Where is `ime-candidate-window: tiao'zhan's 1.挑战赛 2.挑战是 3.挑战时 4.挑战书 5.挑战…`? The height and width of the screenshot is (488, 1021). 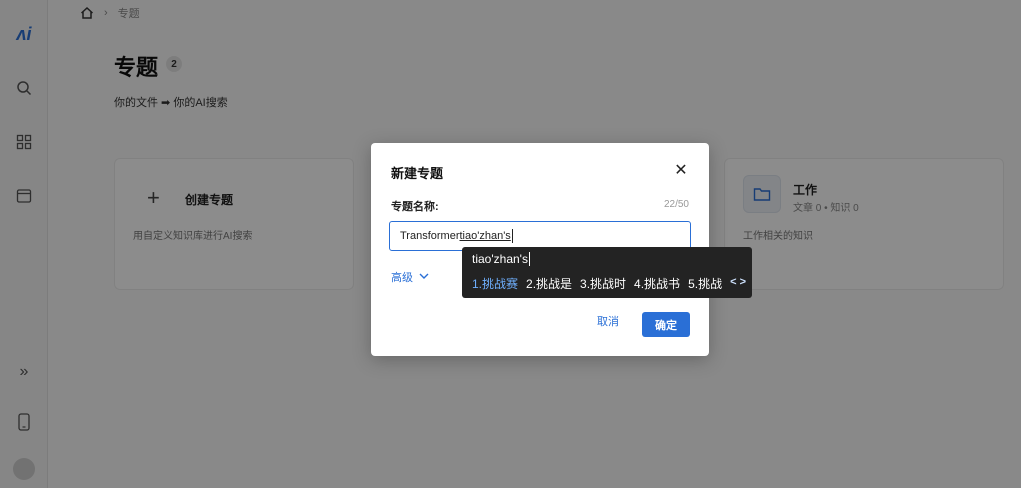 ime-candidate-window: tiao'zhan's 1.挑战赛 2.挑战是 3.挑战时 4.挑战书 5.挑战… is located at coordinates (607, 272).